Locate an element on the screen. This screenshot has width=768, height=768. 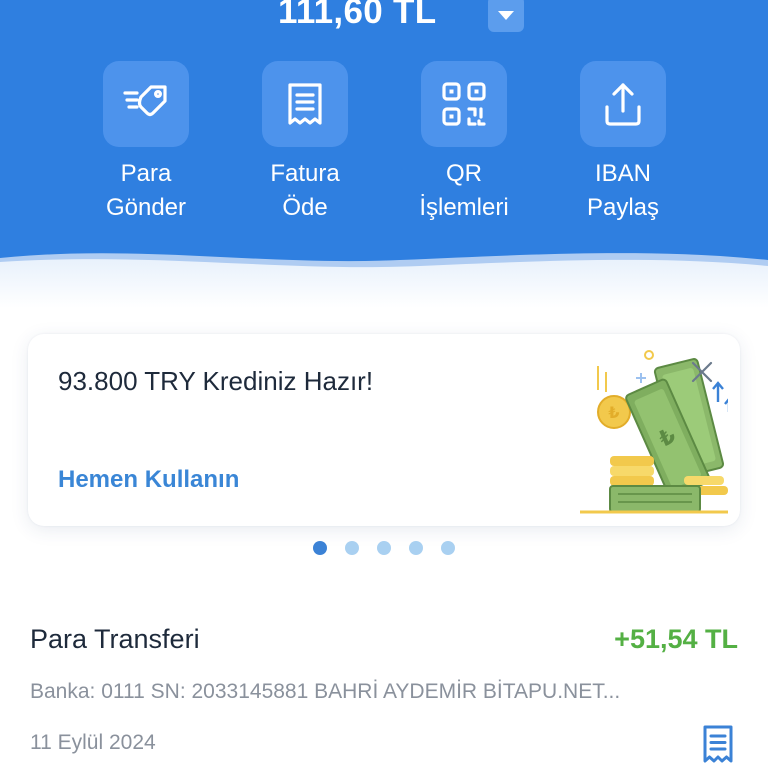
qr-code-icon is located at coordinates (464, 104).